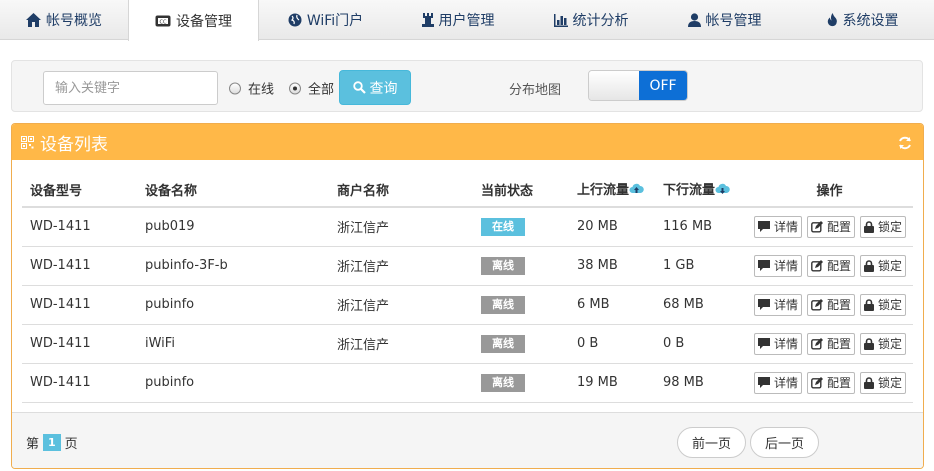 This screenshot has height=471, width=934. I want to click on map-toggle: OFF, so click(638, 85).